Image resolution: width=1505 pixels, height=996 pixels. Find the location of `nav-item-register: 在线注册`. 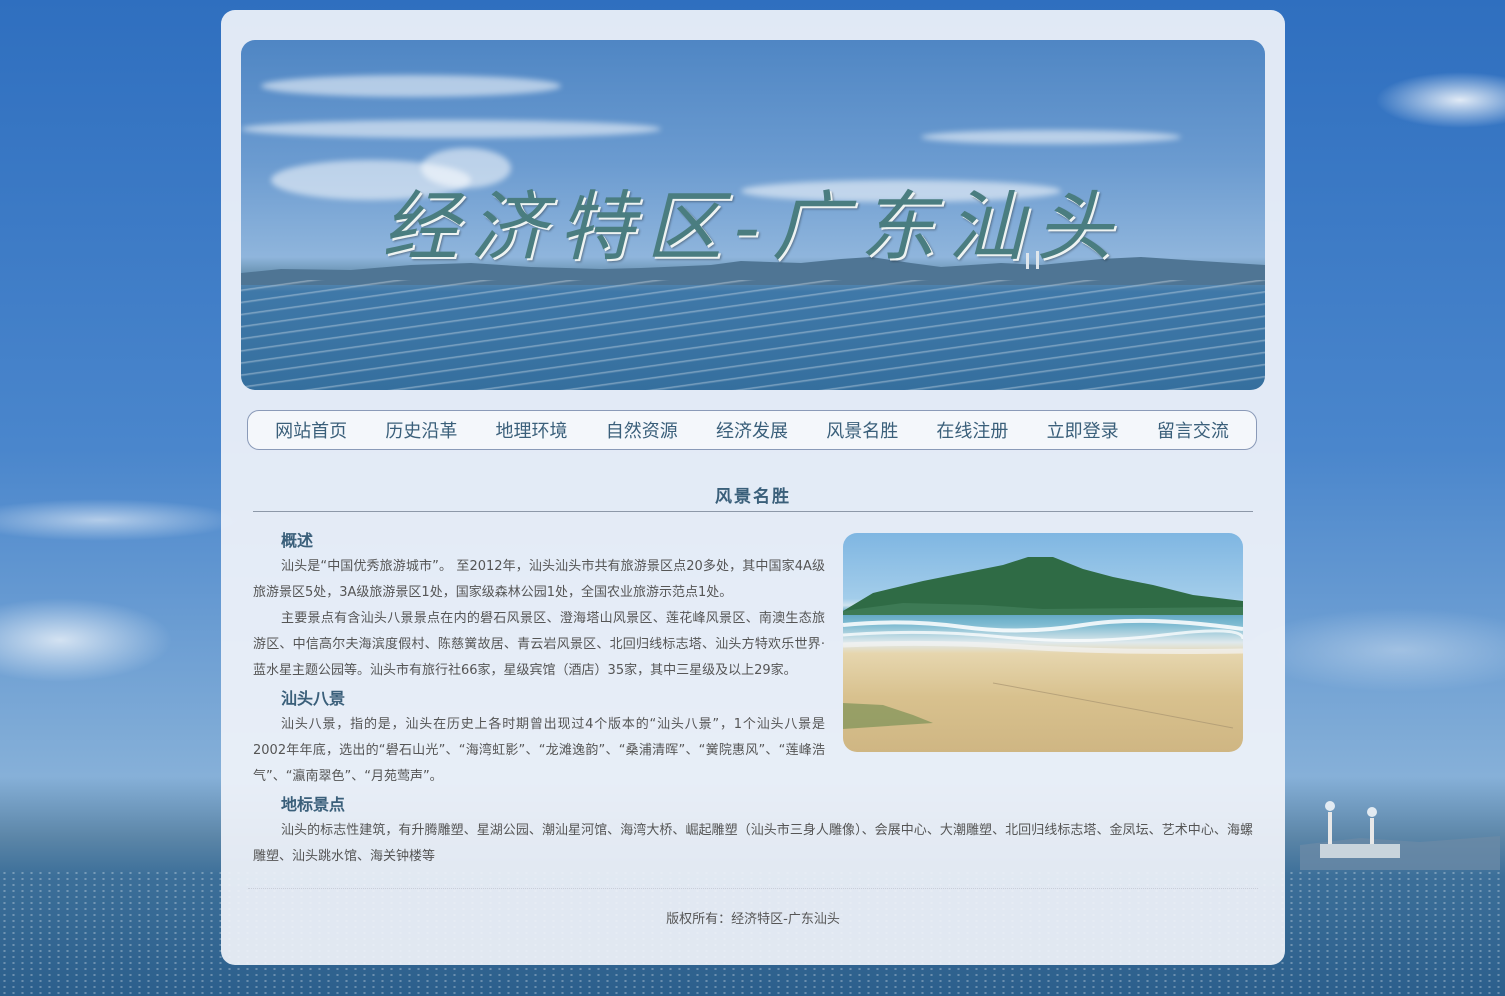

nav-item-register: 在线注册 is located at coordinates (972, 430).